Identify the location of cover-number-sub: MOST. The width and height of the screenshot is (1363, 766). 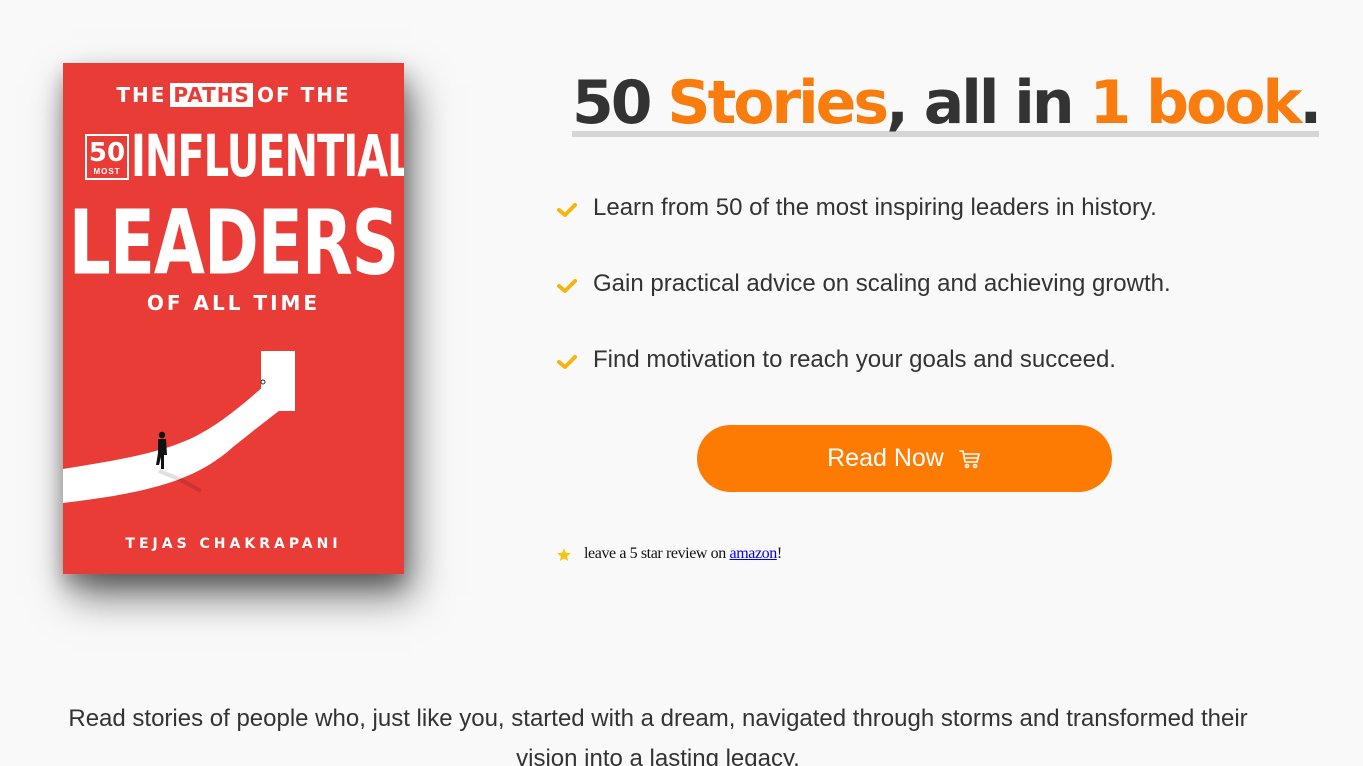
(107, 171).